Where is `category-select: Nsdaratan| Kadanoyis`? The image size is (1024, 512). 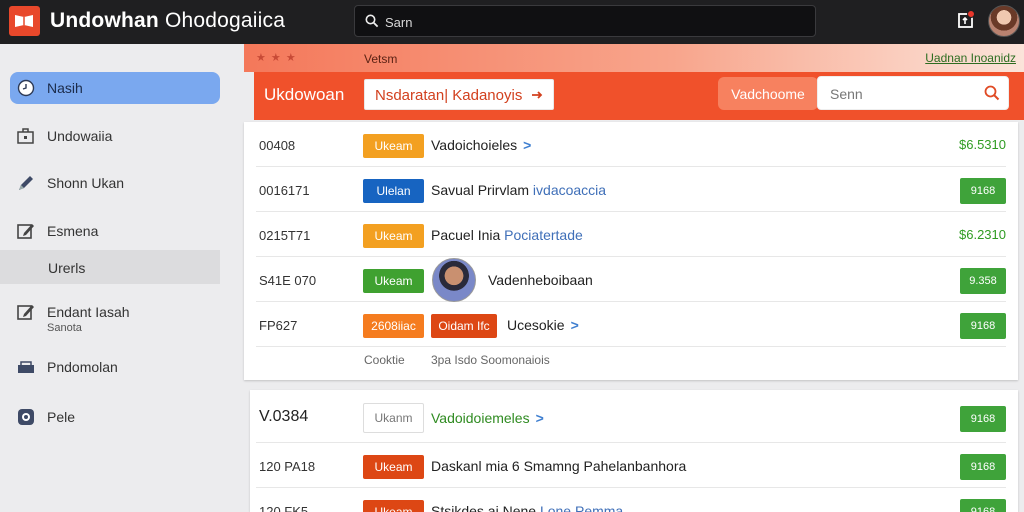
category-select: Nsdaratan| Kadanoyis is located at coordinates (459, 94).